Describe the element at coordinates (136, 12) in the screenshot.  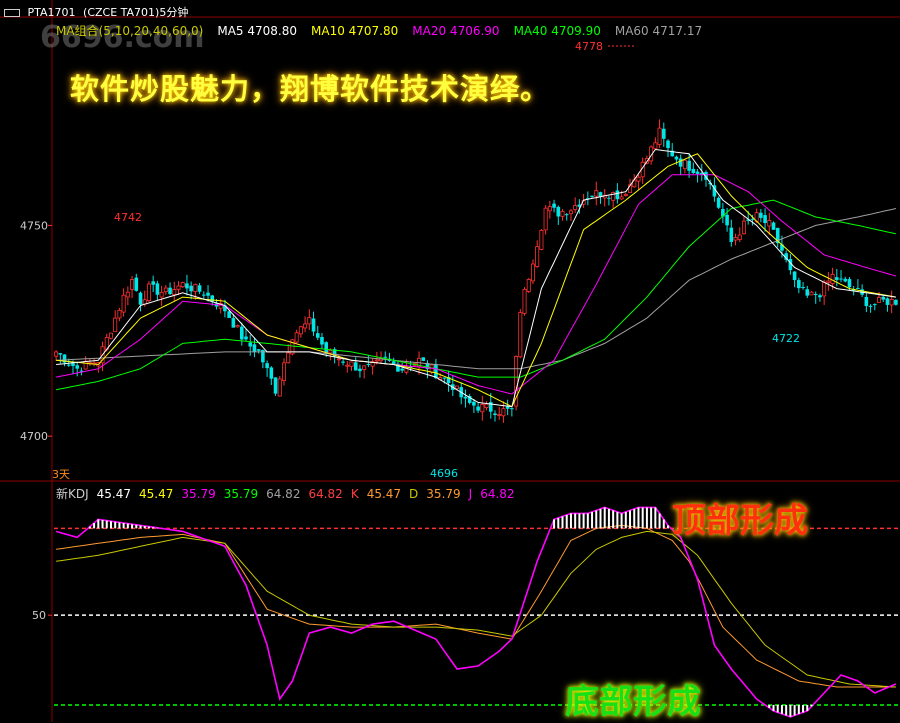
I see `symbol-code: (CZCE TA701)5分钟` at that location.